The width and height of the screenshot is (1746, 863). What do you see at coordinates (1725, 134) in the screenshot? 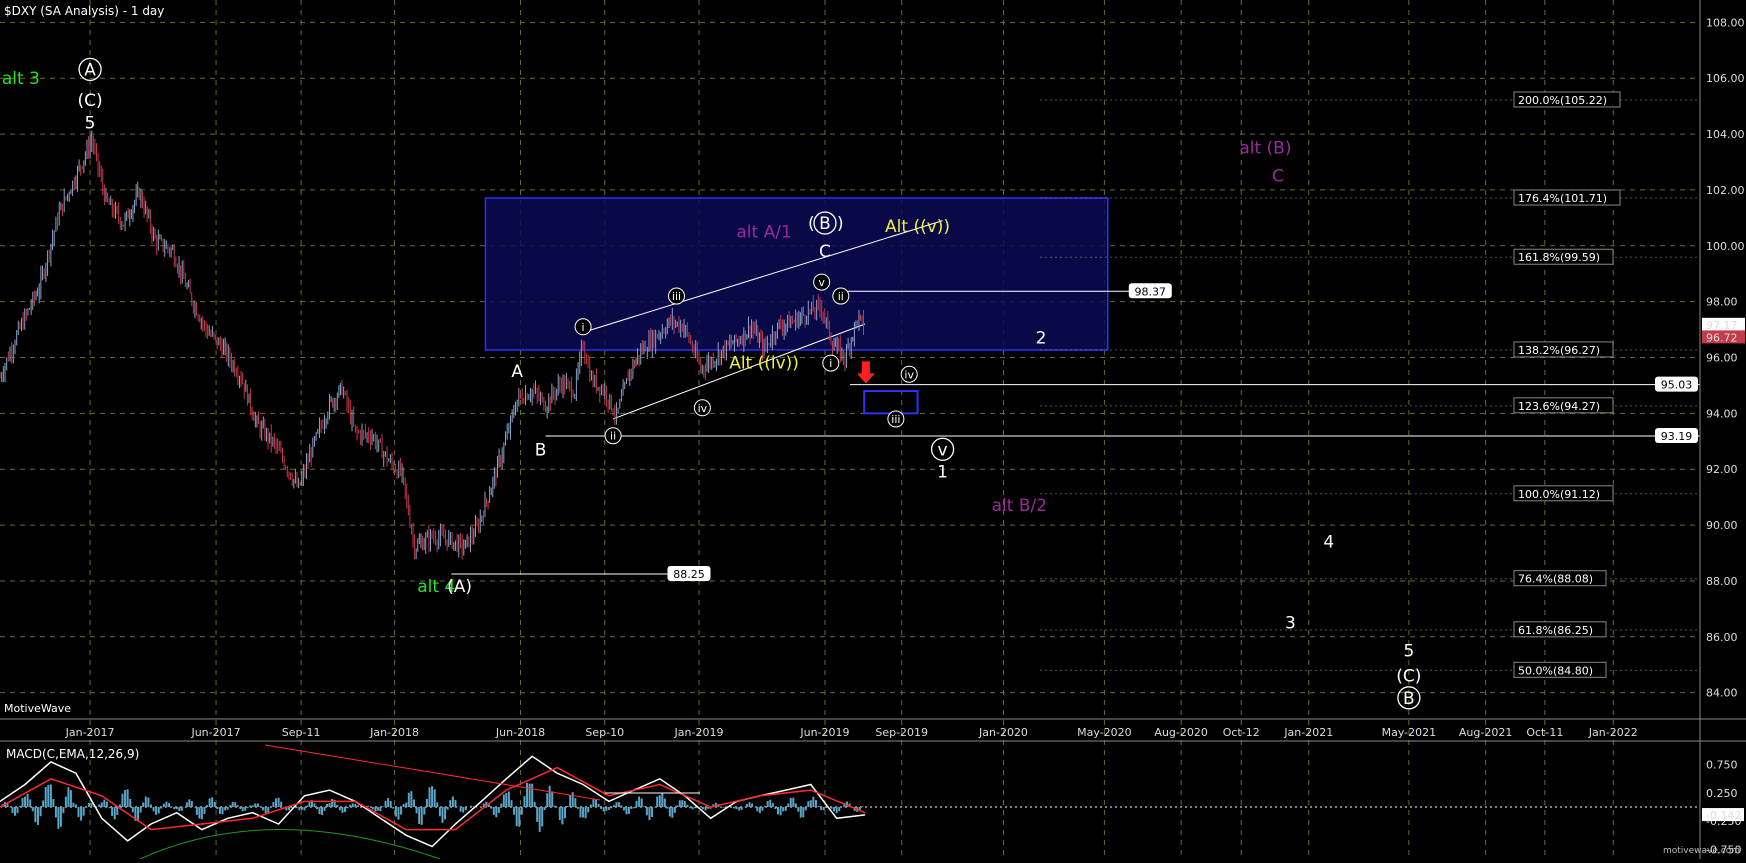
I see `y-tick-label: 104.00` at bounding box center [1725, 134].